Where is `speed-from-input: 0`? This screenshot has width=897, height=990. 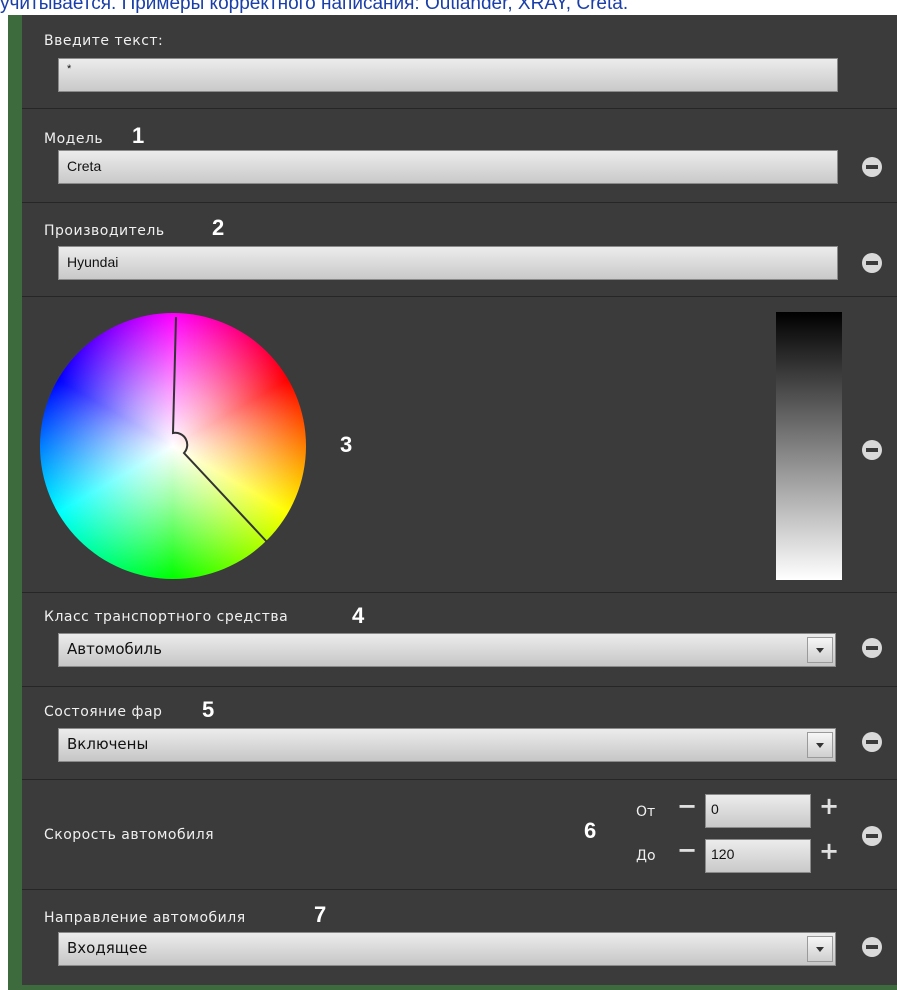 speed-from-input: 0 is located at coordinates (758, 811).